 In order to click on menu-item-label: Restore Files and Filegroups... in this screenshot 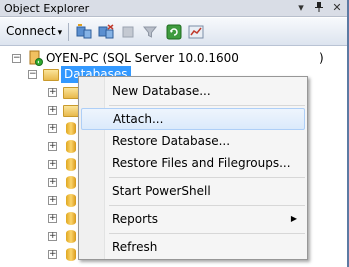, I will do `click(201, 163)`.